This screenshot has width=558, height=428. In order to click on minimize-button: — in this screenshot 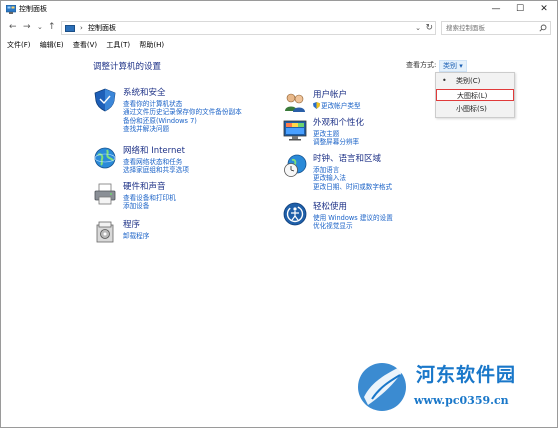, I will do `click(496, 9)`.